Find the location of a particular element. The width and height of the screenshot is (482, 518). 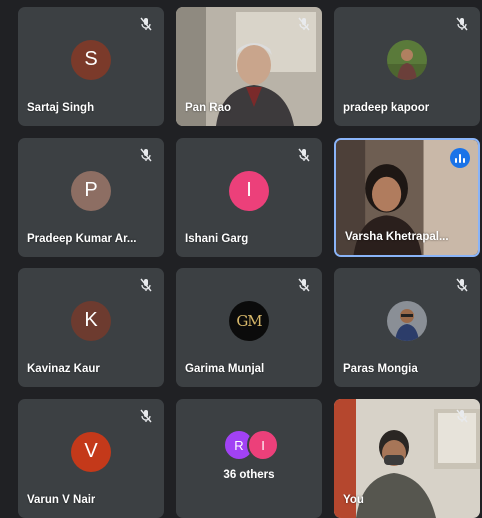

others-avatar-stack: R I is located at coordinates (249, 445).